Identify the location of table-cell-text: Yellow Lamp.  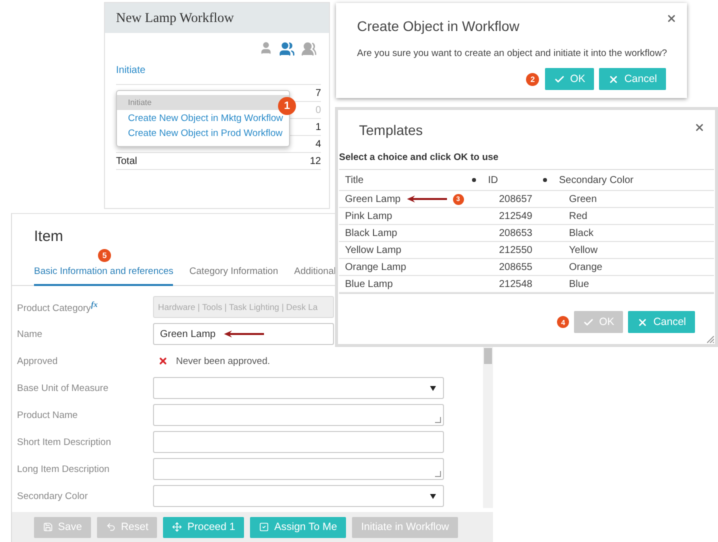
(373, 250).